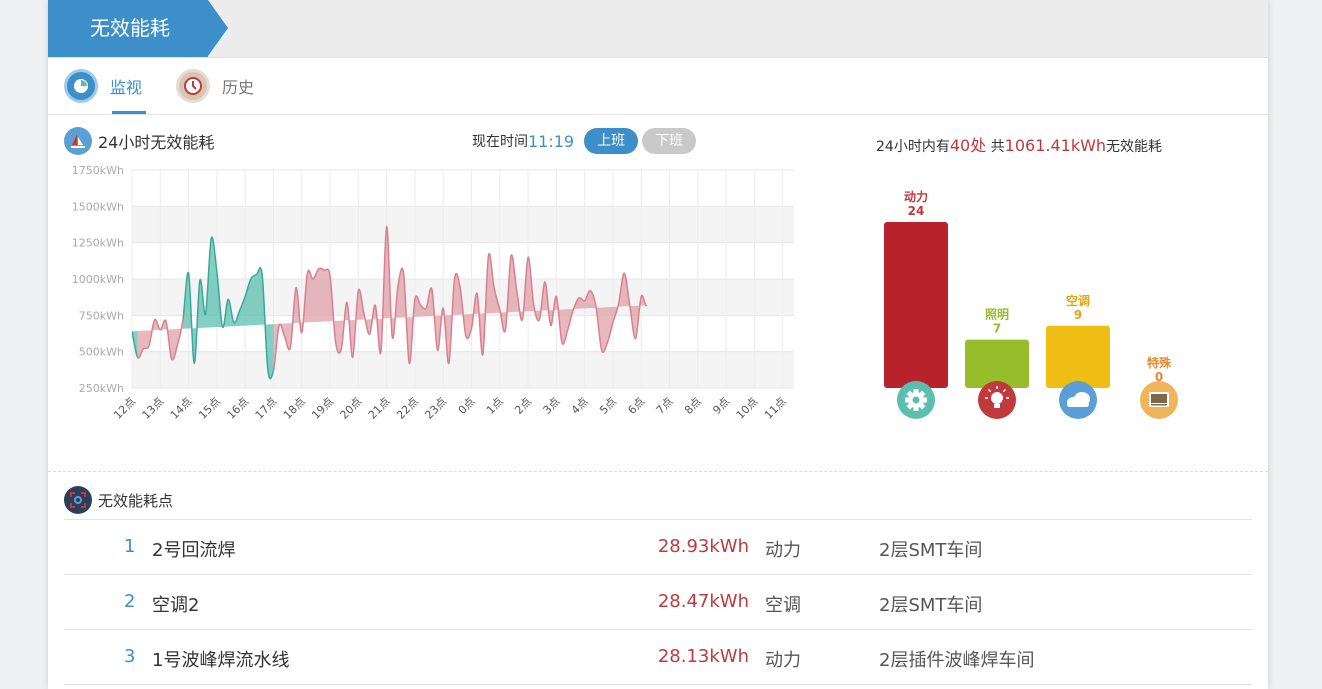 The height and width of the screenshot is (689, 1322). I want to click on x-tick-label: 8点, so click(693, 406).